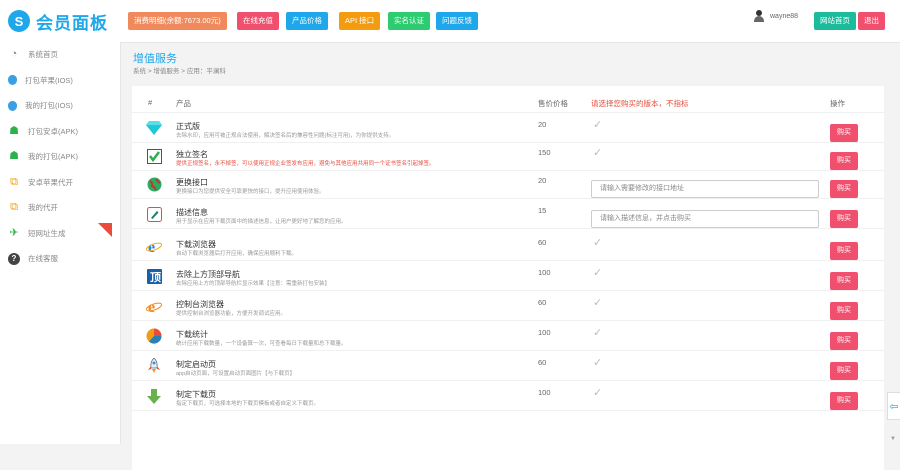 The width and height of the screenshot is (900, 470). Describe the element at coordinates (261, 222) in the screenshot. I see `product-desc: 用于显示在应用下载页面中的描述信息，让用户更好地了解您的应用。` at that location.